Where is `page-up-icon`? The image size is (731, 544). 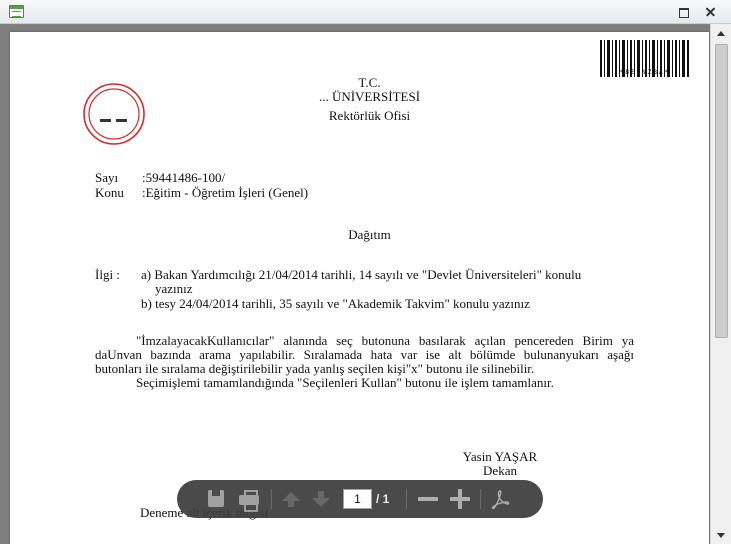 page-up-icon is located at coordinates (291, 499).